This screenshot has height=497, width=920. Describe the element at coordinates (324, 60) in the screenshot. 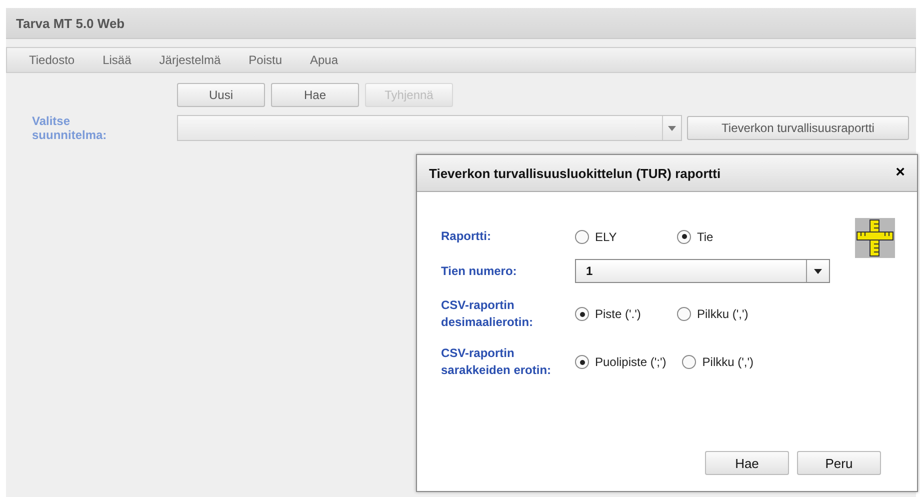

I see `menu-item: Apua` at that location.